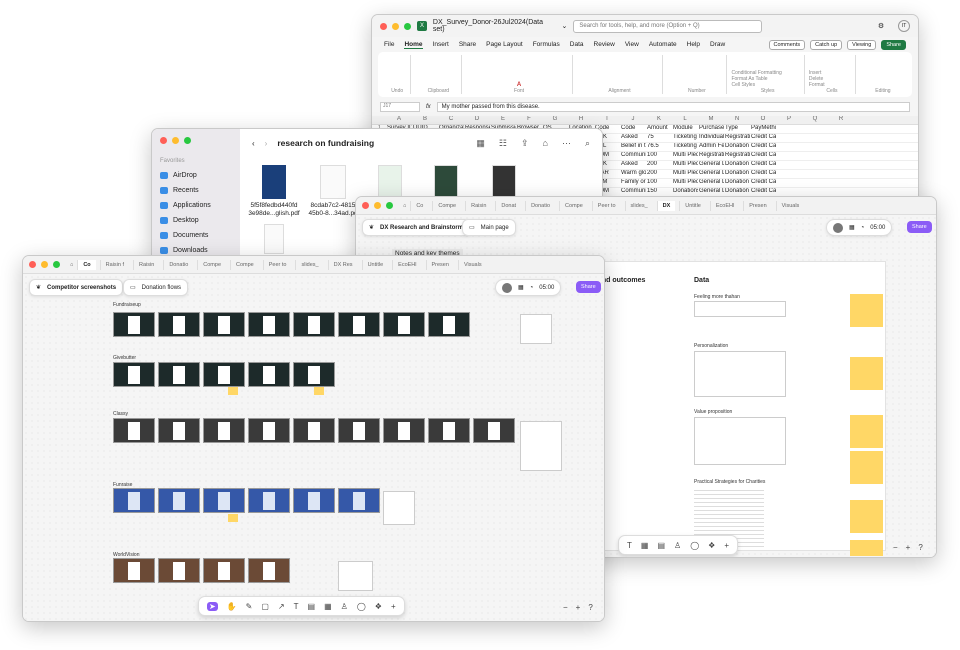 The height and width of the screenshot is (650, 960). I want to click on add-icon: +, so click(393, 606).